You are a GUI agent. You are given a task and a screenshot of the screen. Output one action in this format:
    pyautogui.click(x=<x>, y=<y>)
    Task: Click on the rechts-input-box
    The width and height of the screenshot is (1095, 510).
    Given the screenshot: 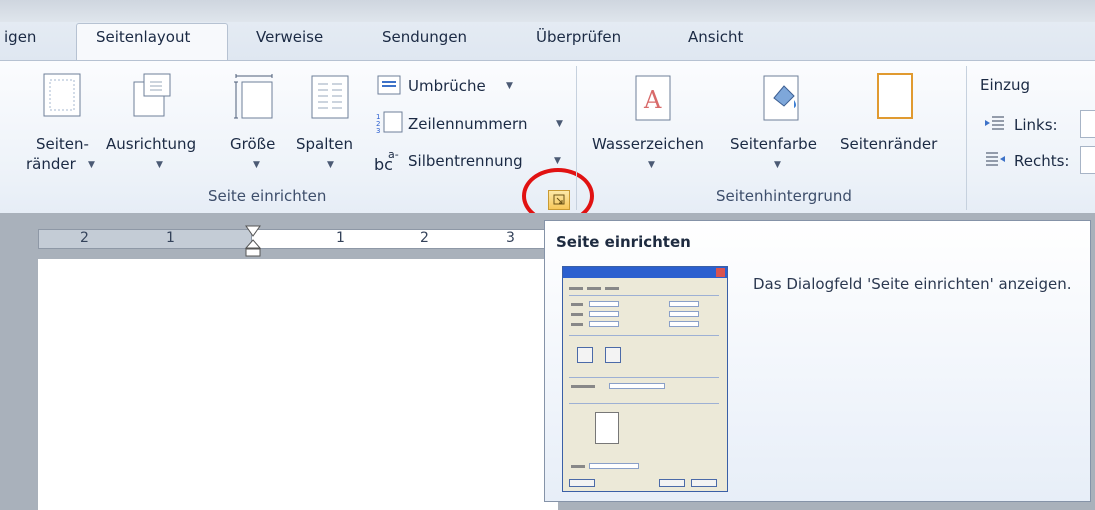 What is the action you would take?
    pyautogui.click(x=1087, y=160)
    